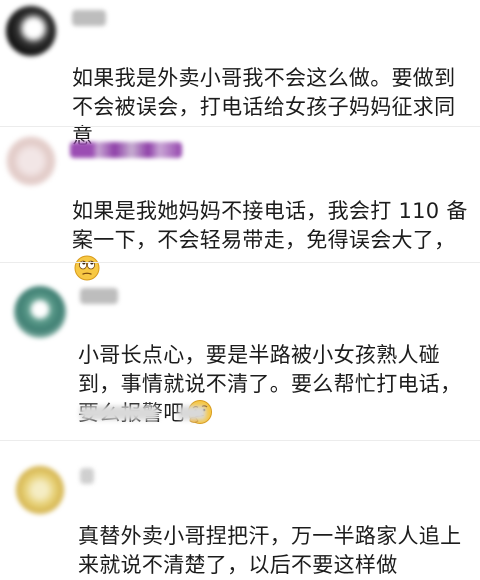 Image resolution: width=480 pixels, height=580 pixels. What do you see at coordinates (87, 268) in the screenshot?
I see `rolling-eyes-emoji-icon` at bounding box center [87, 268].